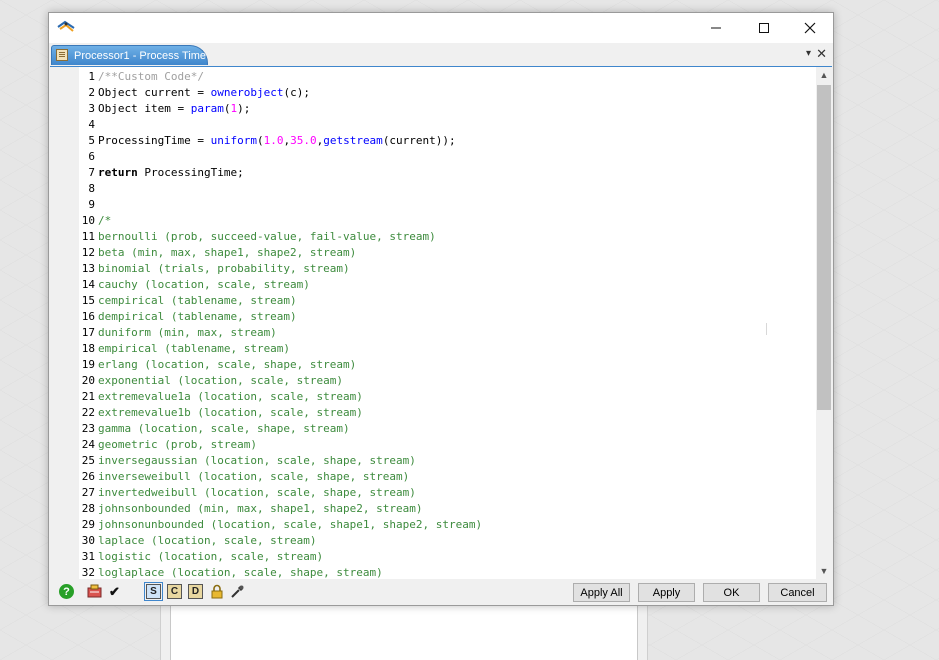 This screenshot has height=660, width=939. What do you see at coordinates (88, 364) in the screenshot?
I see `line-number: 19` at bounding box center [88, 364].